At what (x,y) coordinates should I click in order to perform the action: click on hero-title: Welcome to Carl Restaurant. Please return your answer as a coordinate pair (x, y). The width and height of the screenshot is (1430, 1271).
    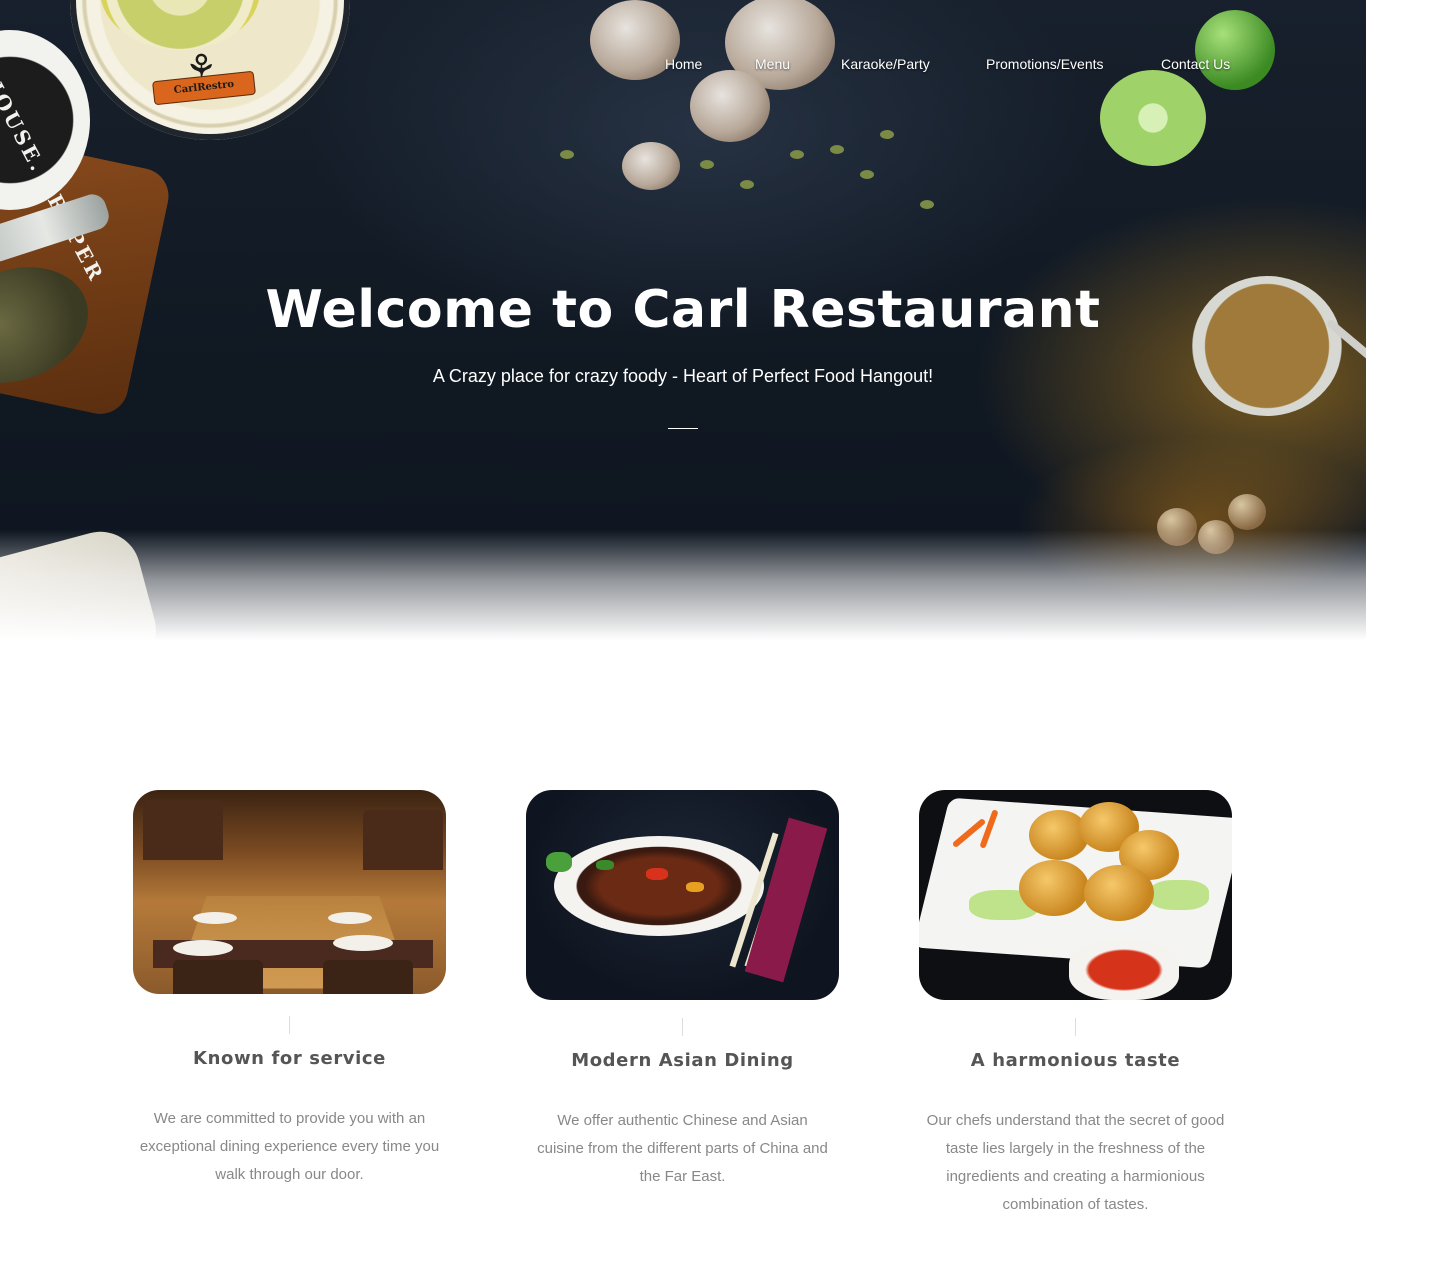
    Looking at the image, I should click on (683, 310).